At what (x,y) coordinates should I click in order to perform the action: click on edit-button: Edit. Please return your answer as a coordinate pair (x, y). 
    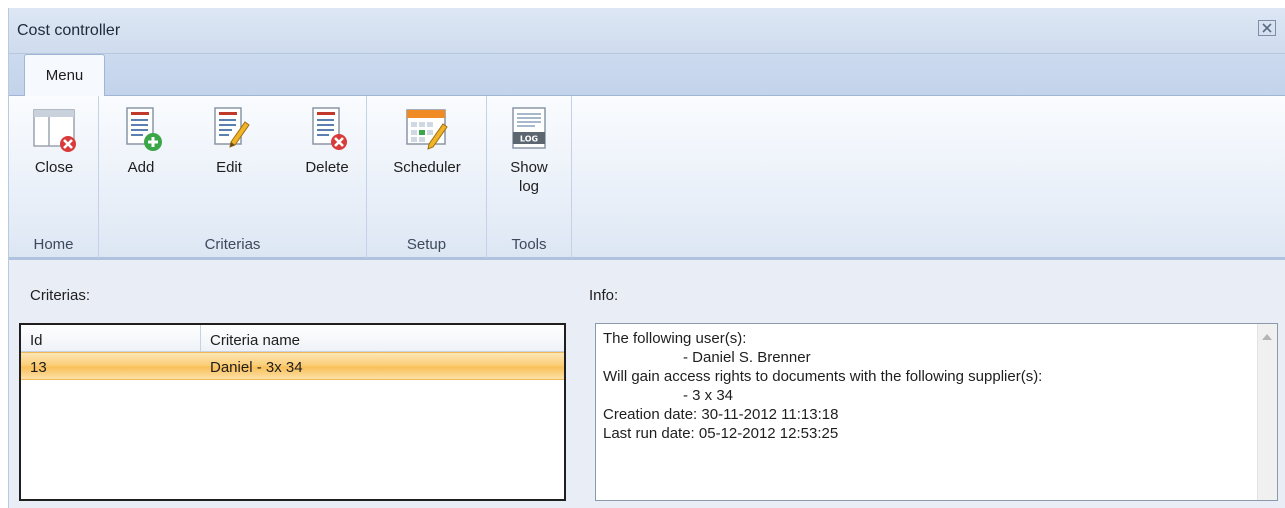
    Looking at the image, I should click on (229, 140).